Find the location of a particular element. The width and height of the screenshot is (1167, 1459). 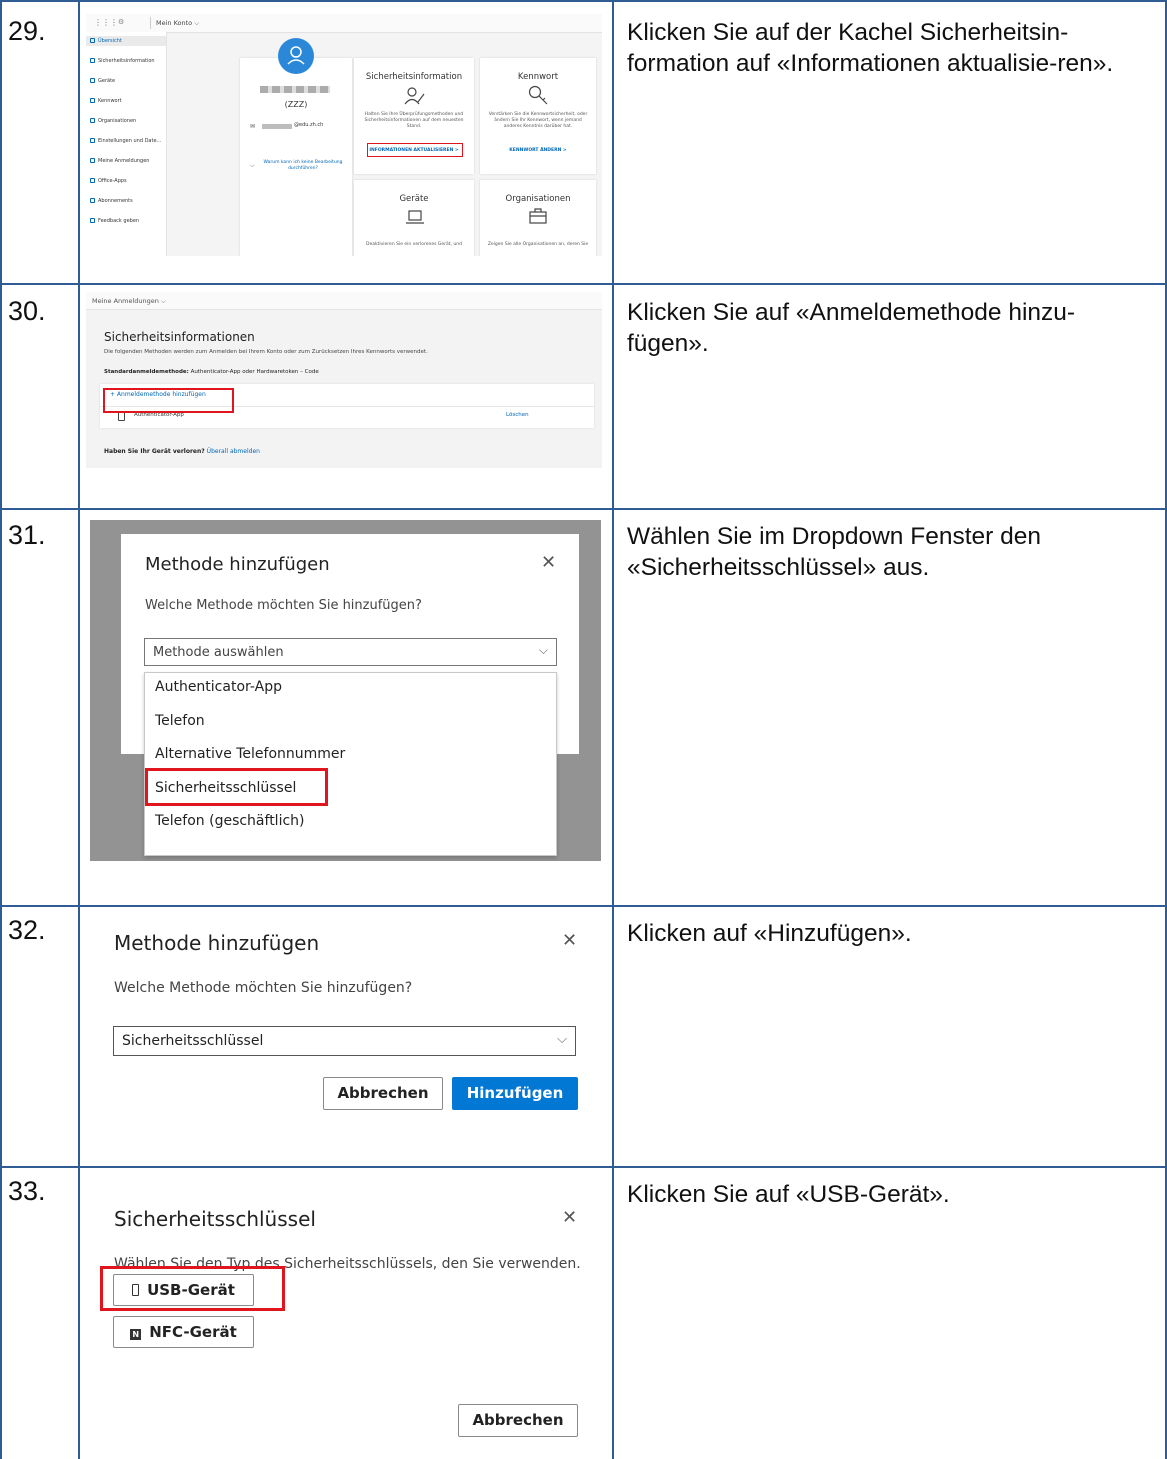

gear-icon is located at coordinates (92, 140).